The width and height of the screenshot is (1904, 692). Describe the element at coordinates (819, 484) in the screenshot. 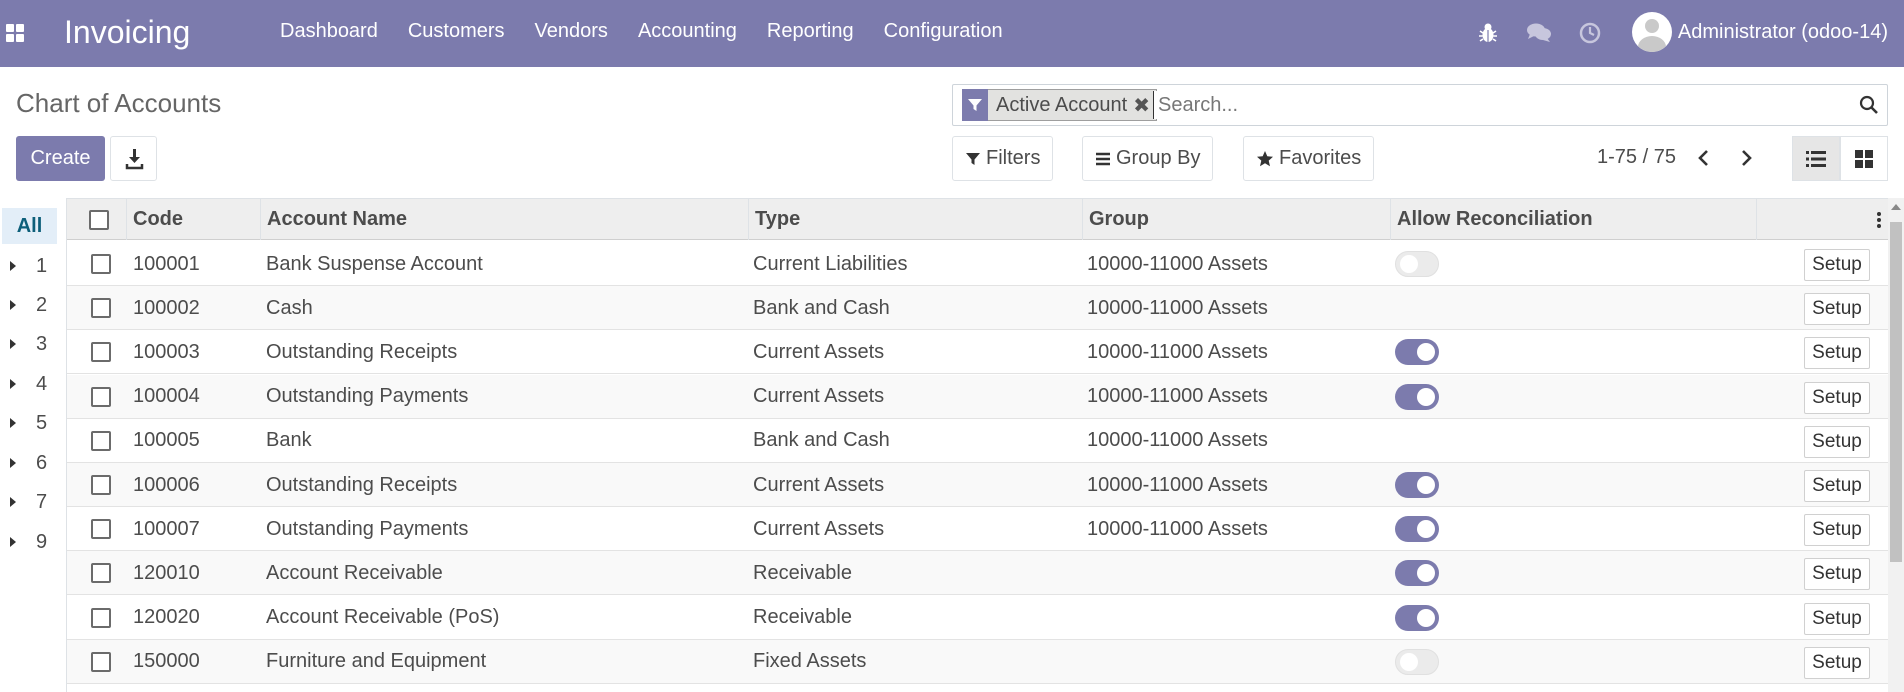

I see `cell-type: Current Assets` at that location.